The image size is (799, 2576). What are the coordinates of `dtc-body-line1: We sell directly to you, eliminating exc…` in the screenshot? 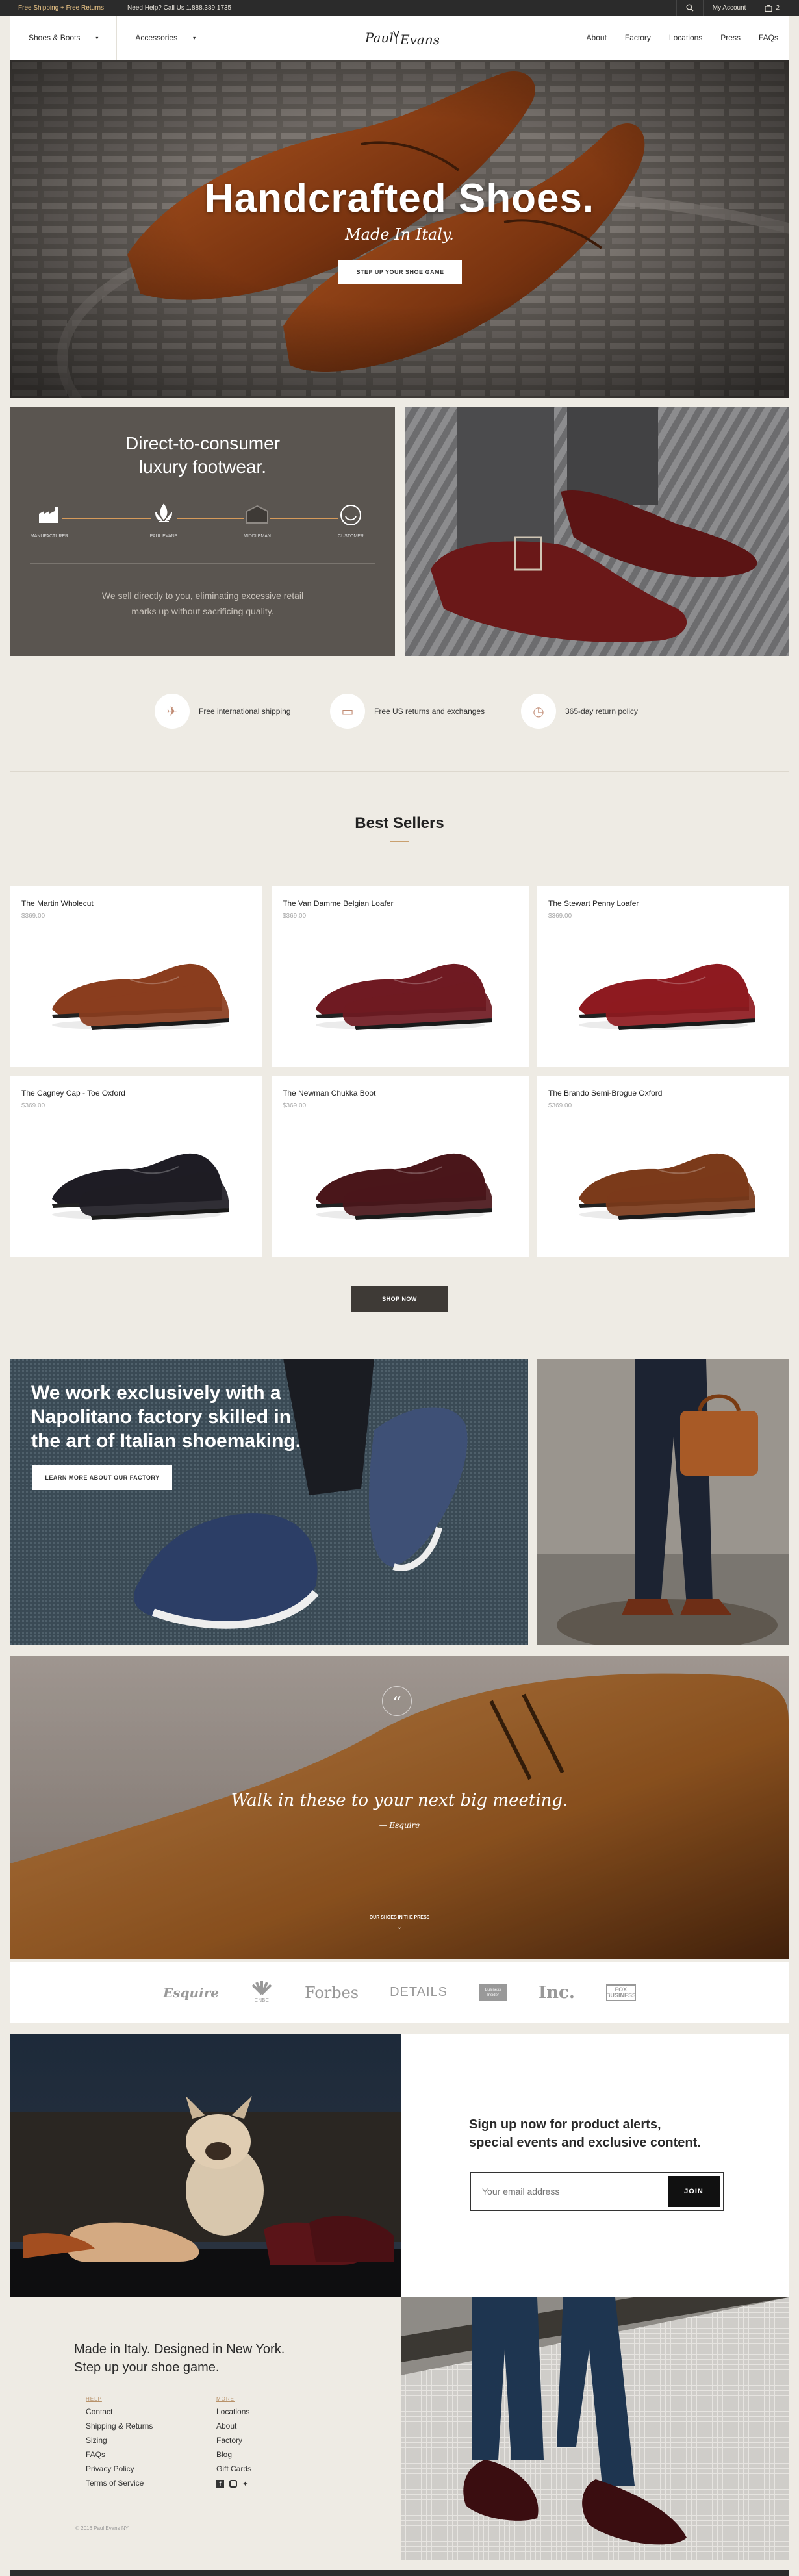 It's located at (202, 595).